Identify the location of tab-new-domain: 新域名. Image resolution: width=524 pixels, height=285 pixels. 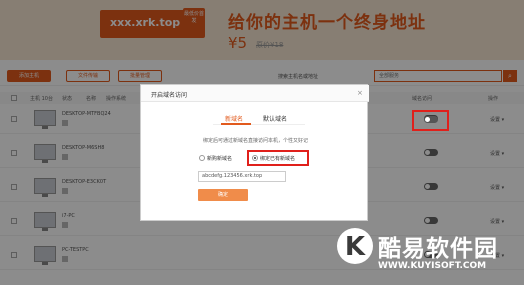
(234, 118).